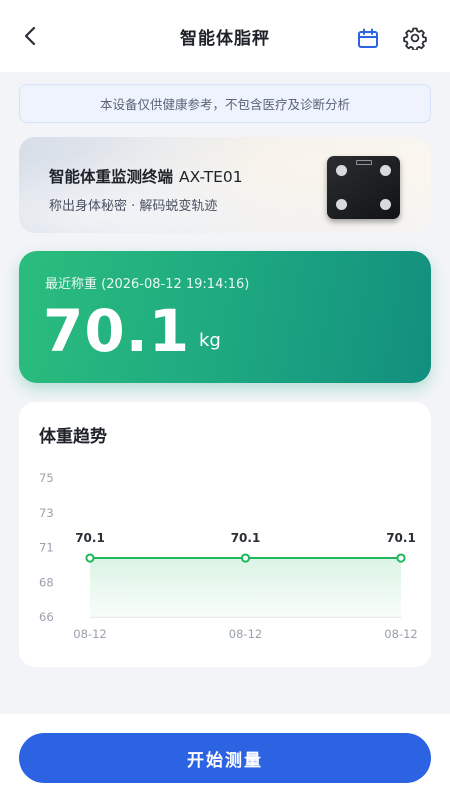 The height and width of the screenshot is (800, 450). Describe the element at coordinates (46, 582) in the screenshot. I see `y-tick-label: 68` at that location.